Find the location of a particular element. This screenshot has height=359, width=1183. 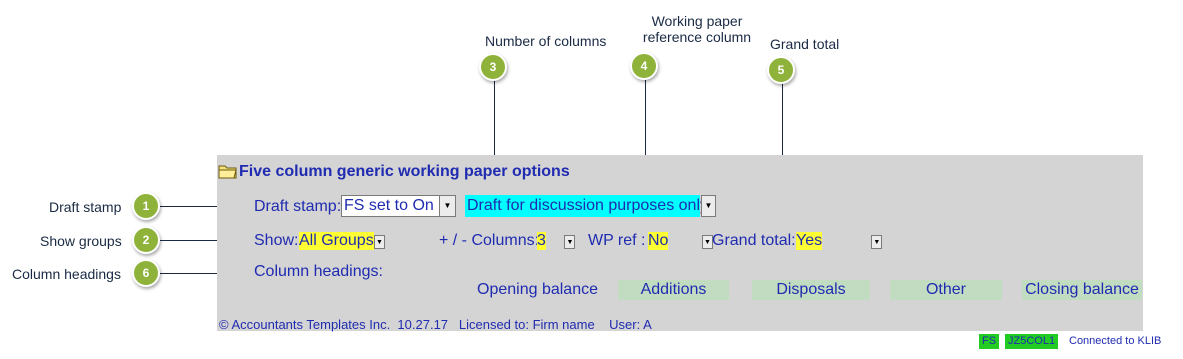

callout-column-headings: Column headings is located at coordinates (66, 274).